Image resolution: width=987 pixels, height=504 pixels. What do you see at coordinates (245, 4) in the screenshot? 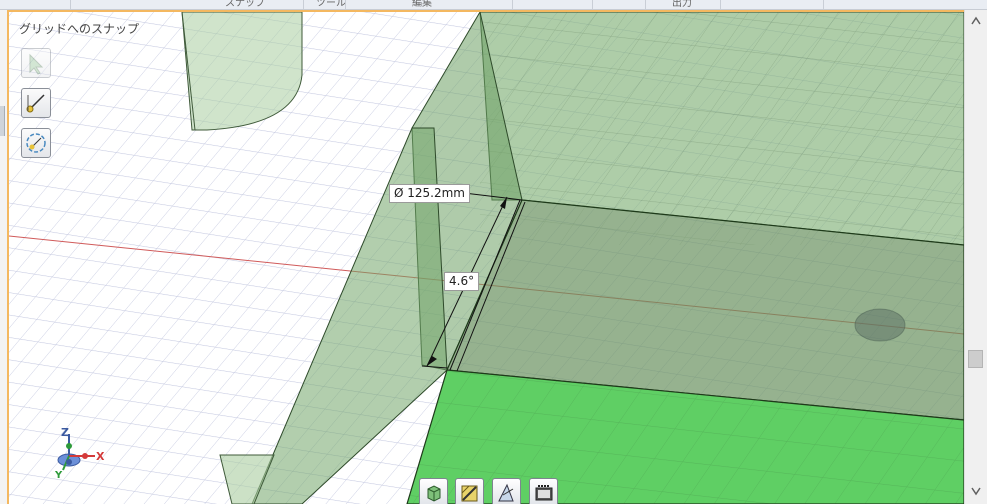
I see `ribbon-tab-snap: スナップ` at bounding box center [245, 4].